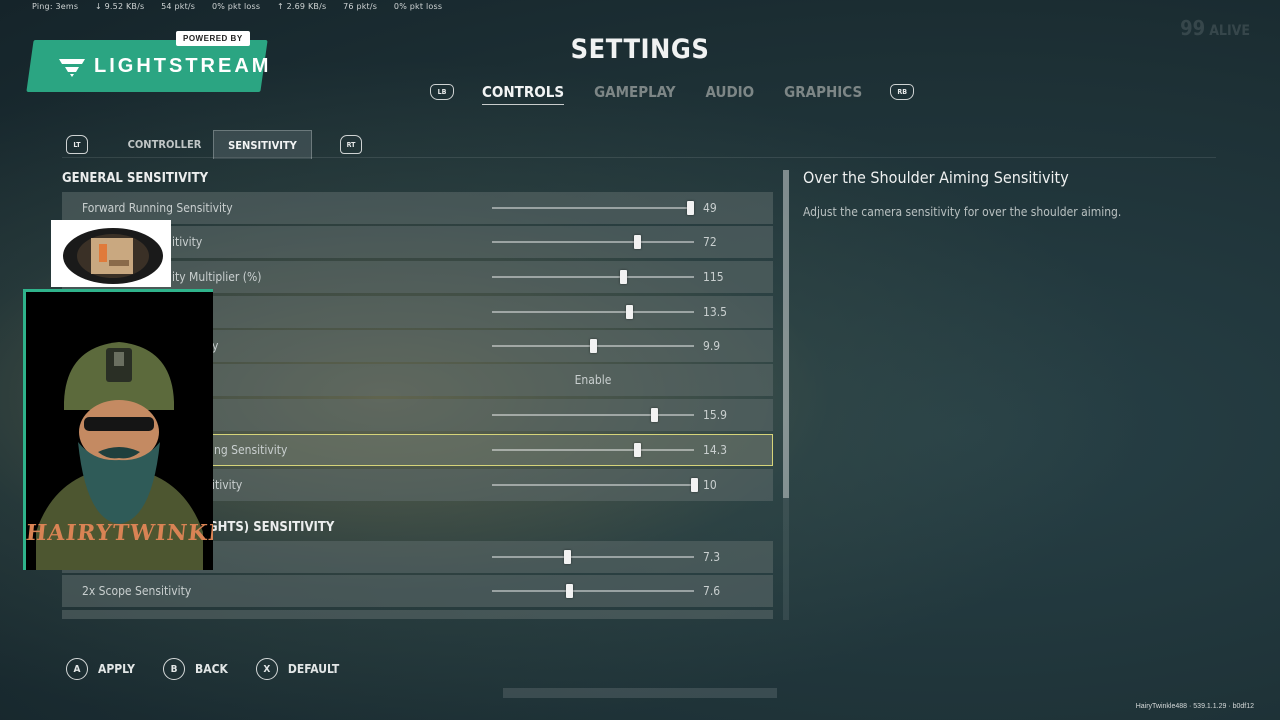 This screenshot has height=720, width=1280. I want to click on apply-button: A APPLY, so click(100, 669).